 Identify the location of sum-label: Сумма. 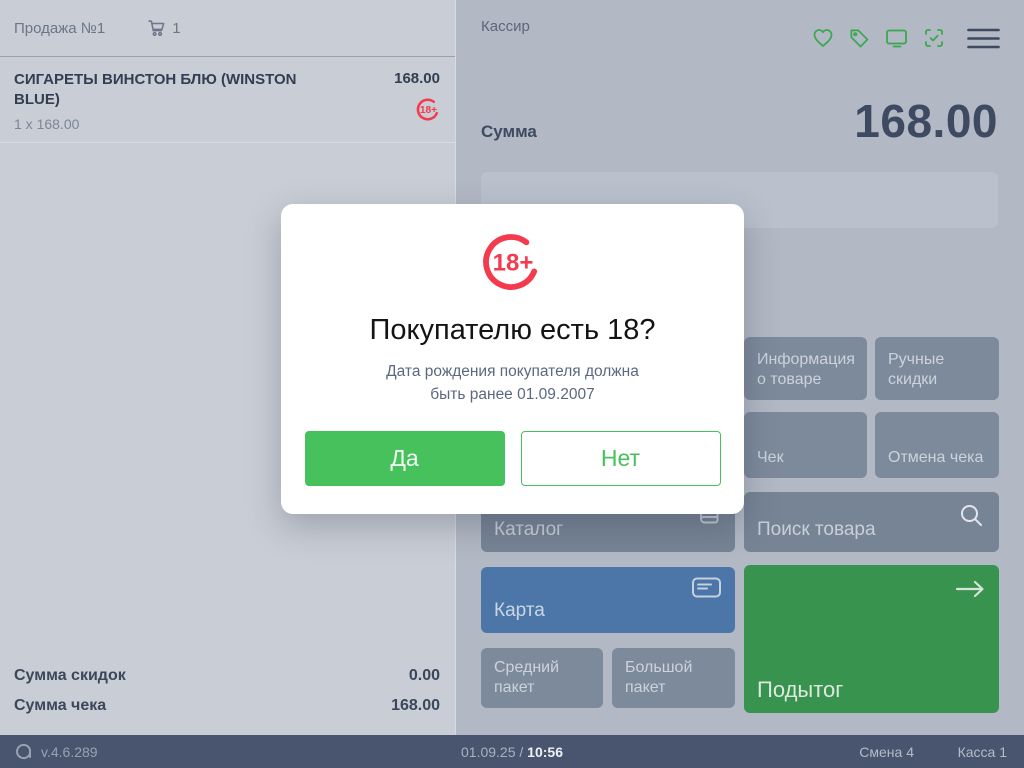
(509, 131).